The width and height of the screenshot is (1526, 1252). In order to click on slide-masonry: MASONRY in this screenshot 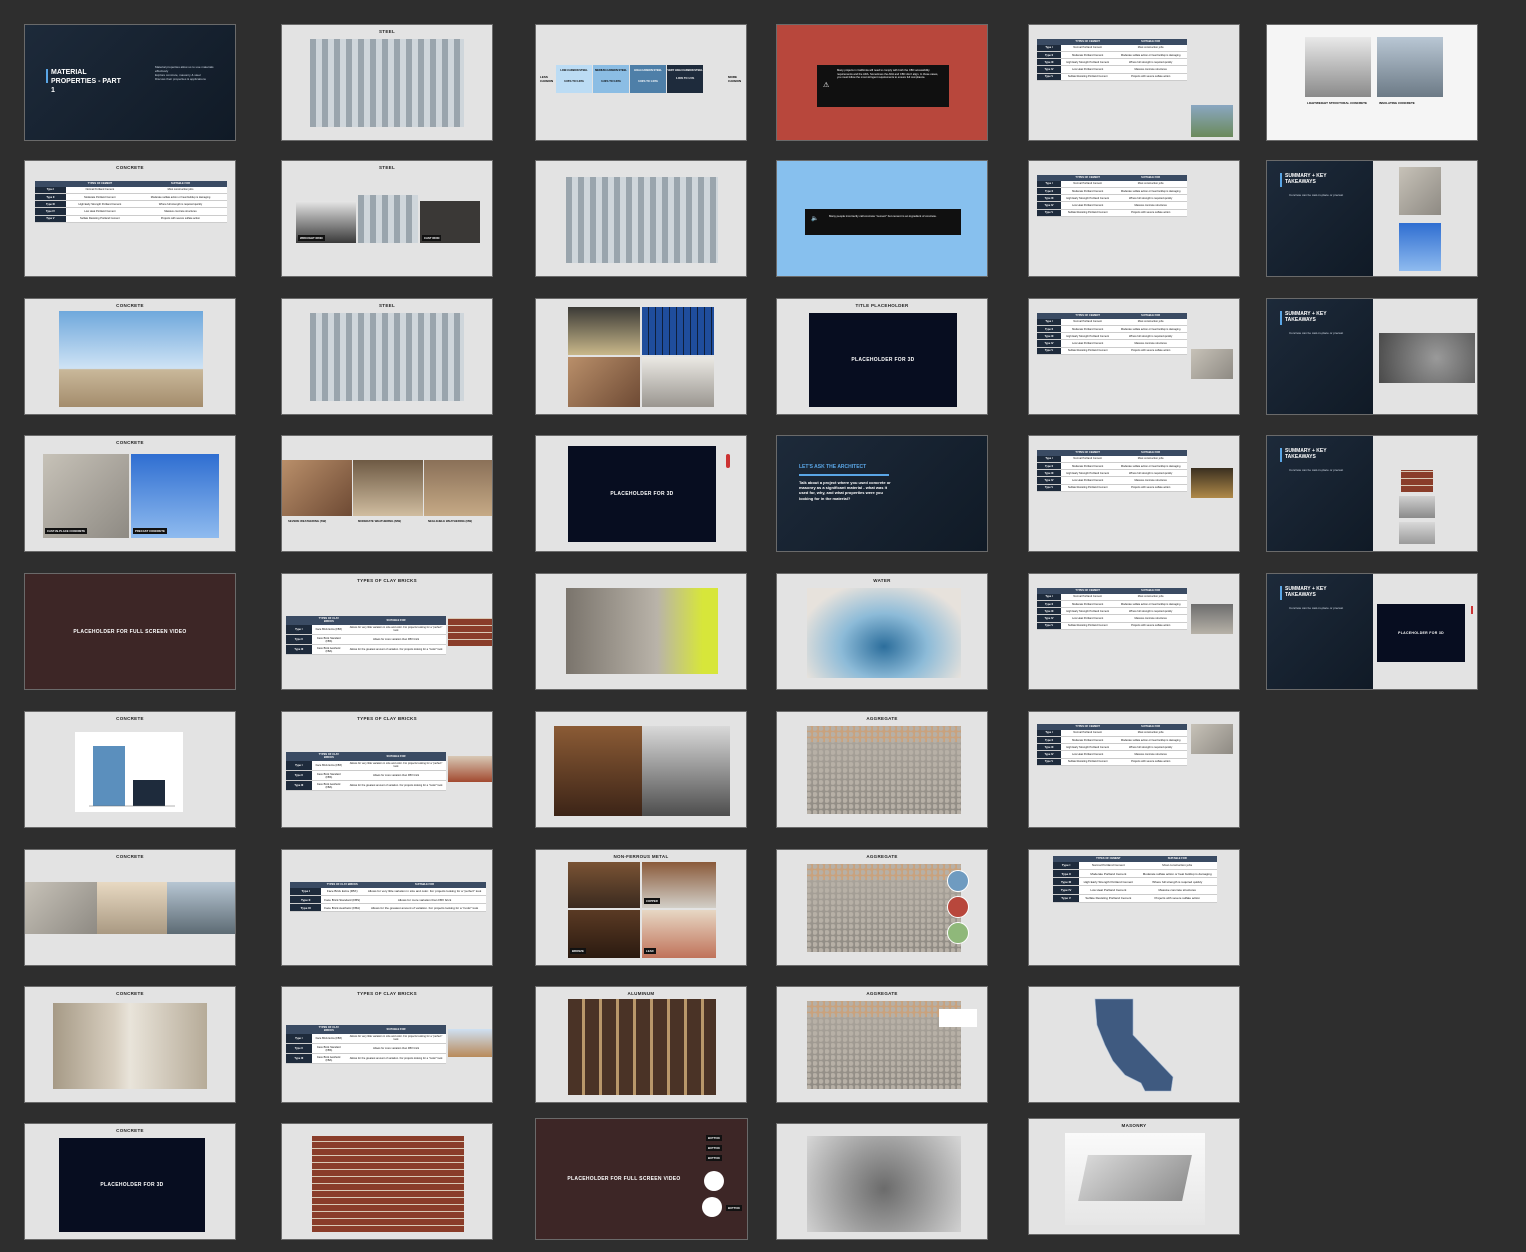, I will do `click(1134, 1176)`.